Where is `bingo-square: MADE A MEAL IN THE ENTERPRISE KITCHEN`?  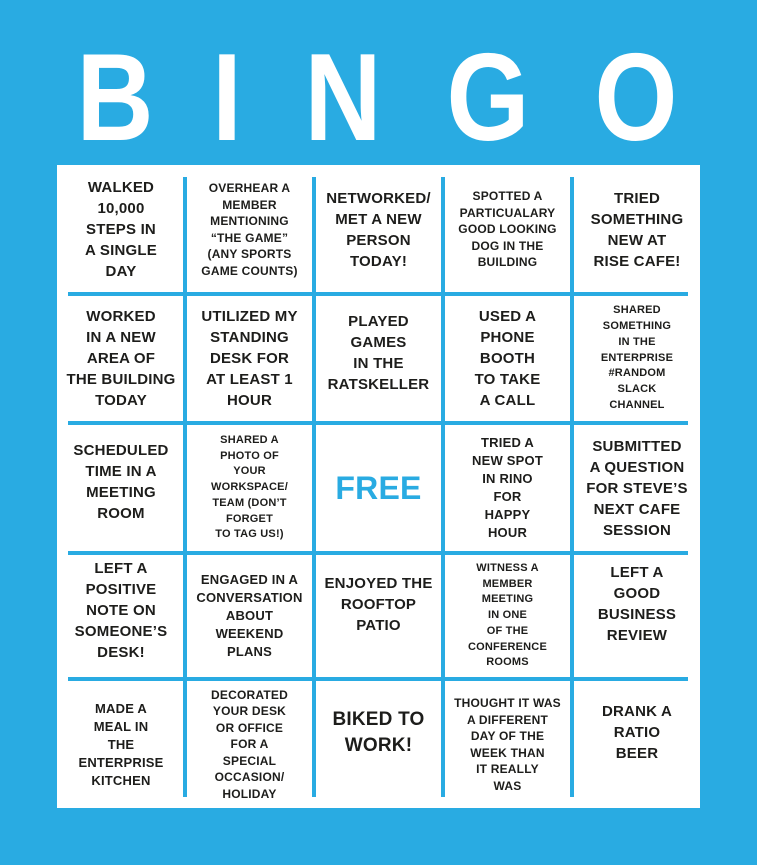 bingo-square: MADE A MEAL IN THE ENTERPRISE KITCHEN is located at coordinates (121, 744).